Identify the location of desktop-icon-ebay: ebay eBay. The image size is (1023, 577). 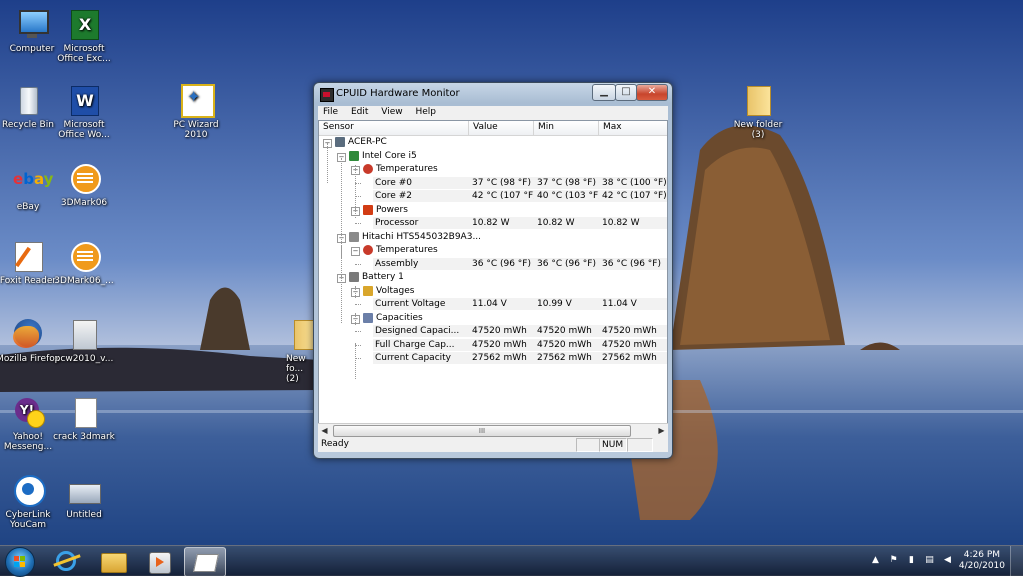
(30, 189).